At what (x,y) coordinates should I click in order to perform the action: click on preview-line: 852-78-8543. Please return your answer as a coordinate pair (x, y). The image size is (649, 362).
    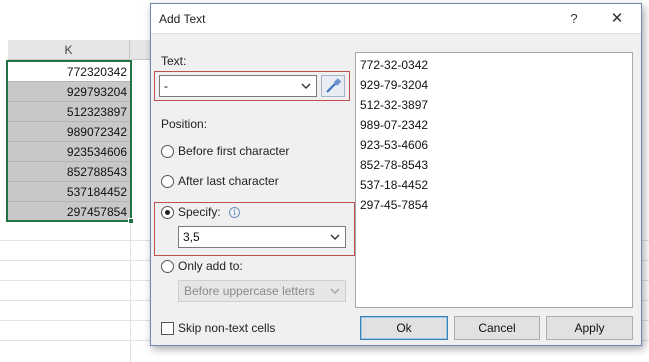
    Looking at the image, I should click on (394, 165).